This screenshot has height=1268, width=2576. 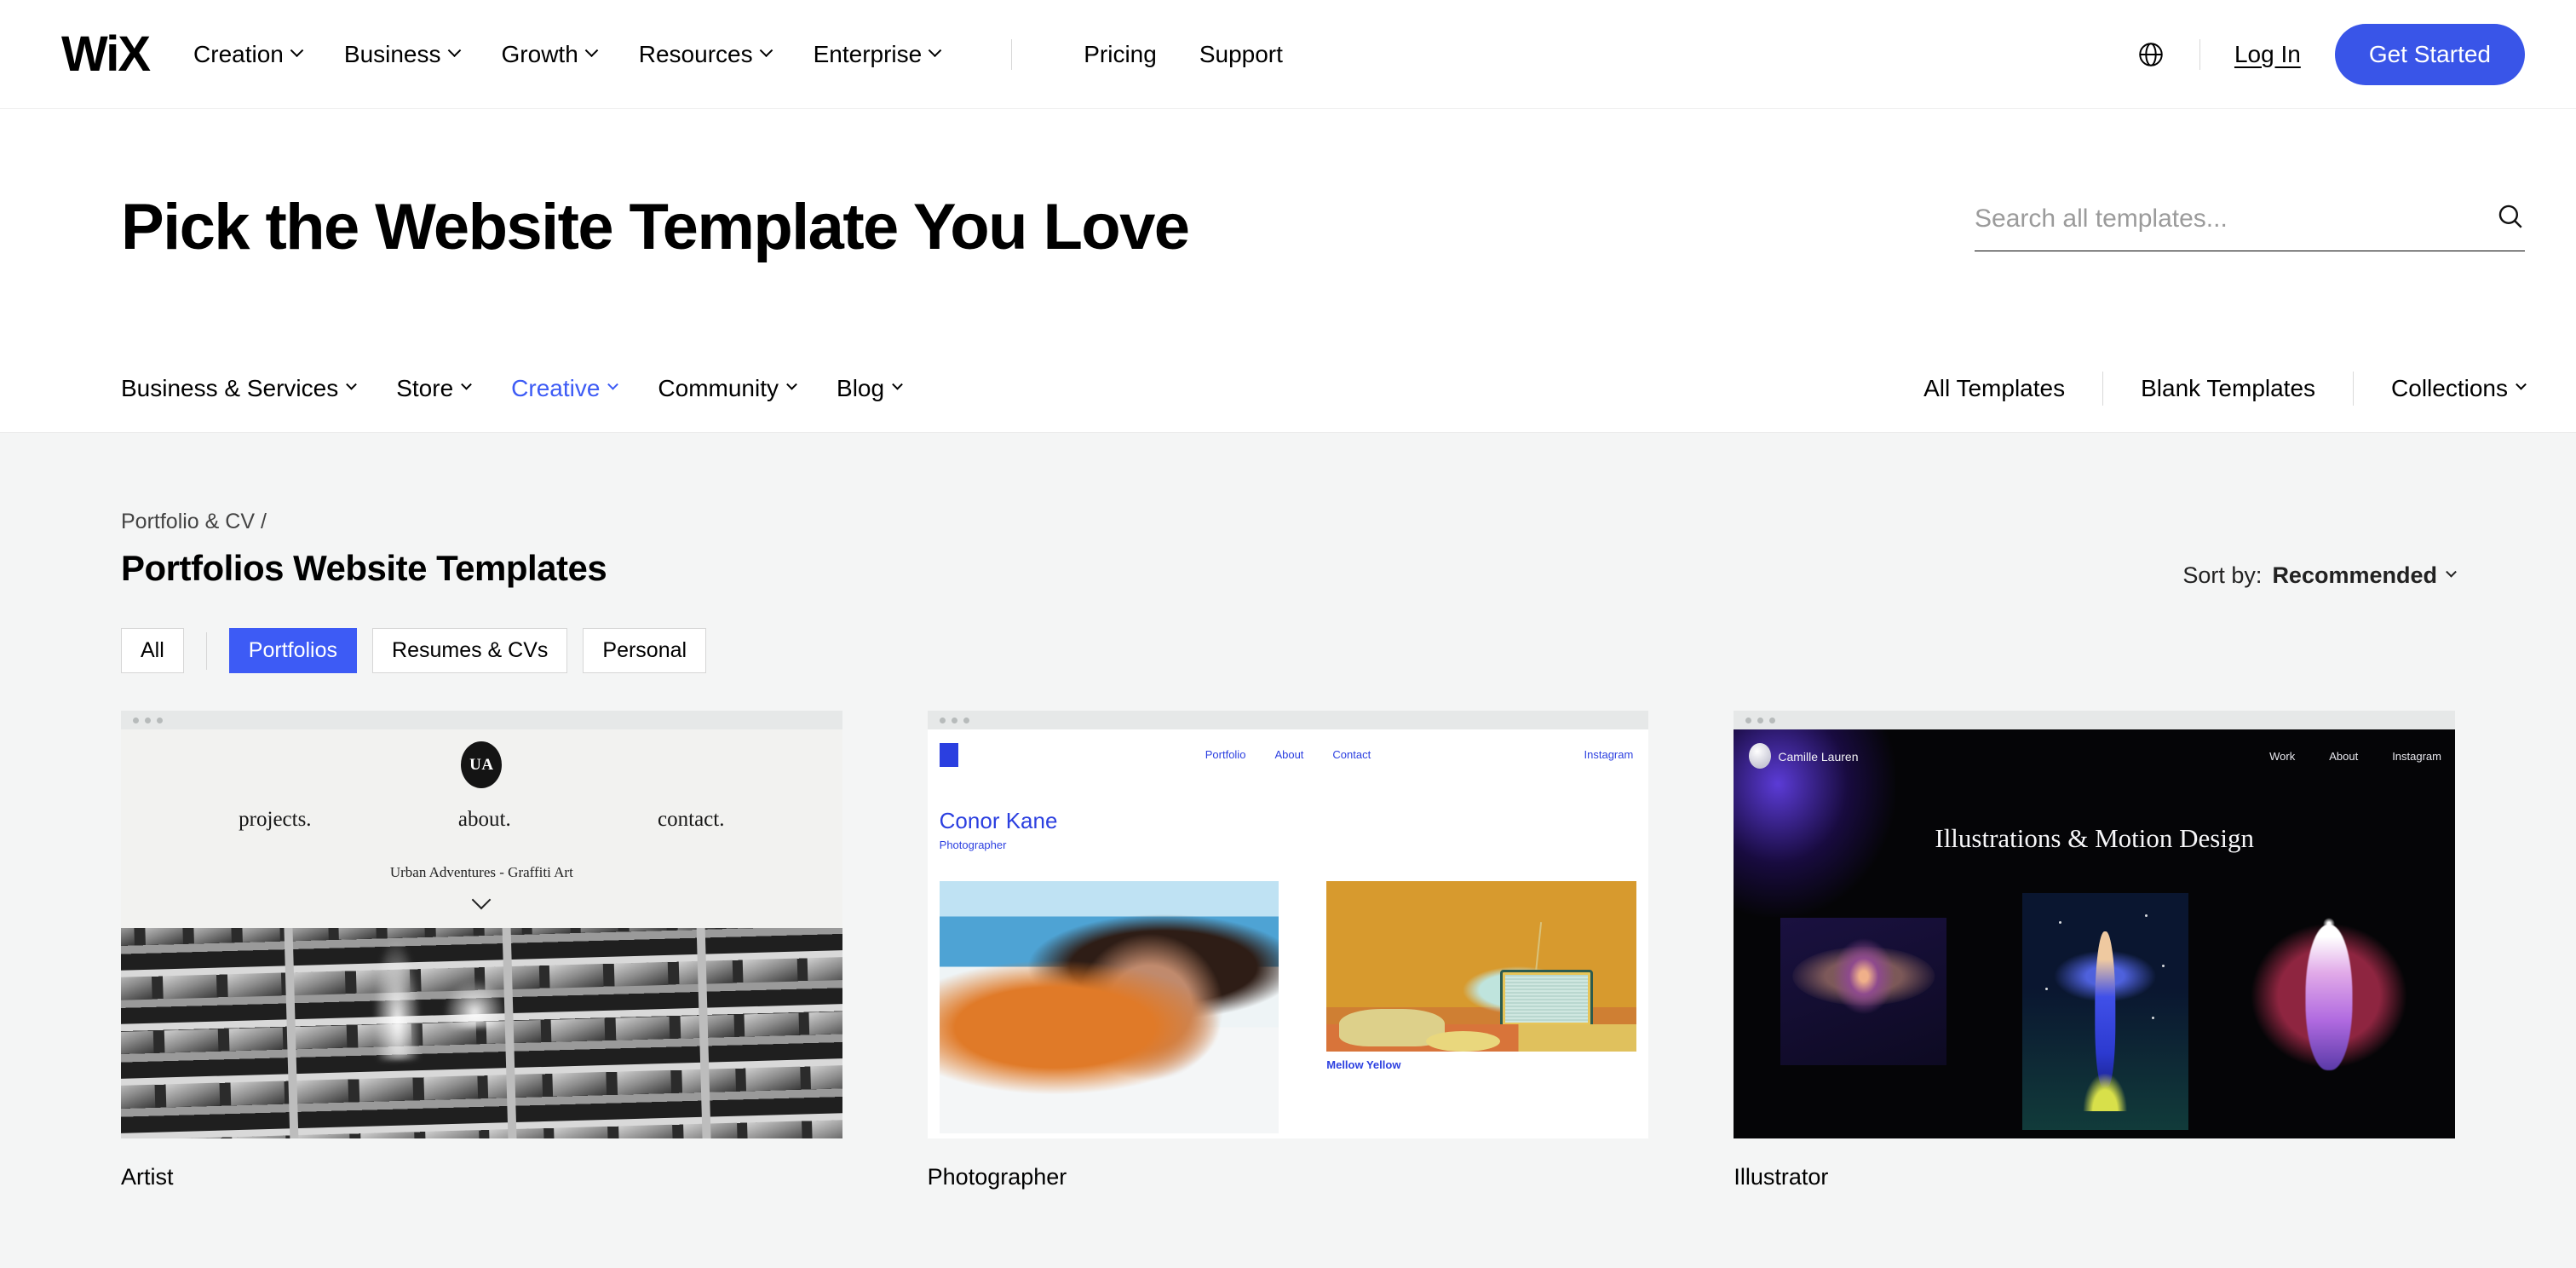 What do you see at coordinates (868, 53) in the screenshot?
I see `nav-item-label: Enterprise` at bounding box center [868, 53].